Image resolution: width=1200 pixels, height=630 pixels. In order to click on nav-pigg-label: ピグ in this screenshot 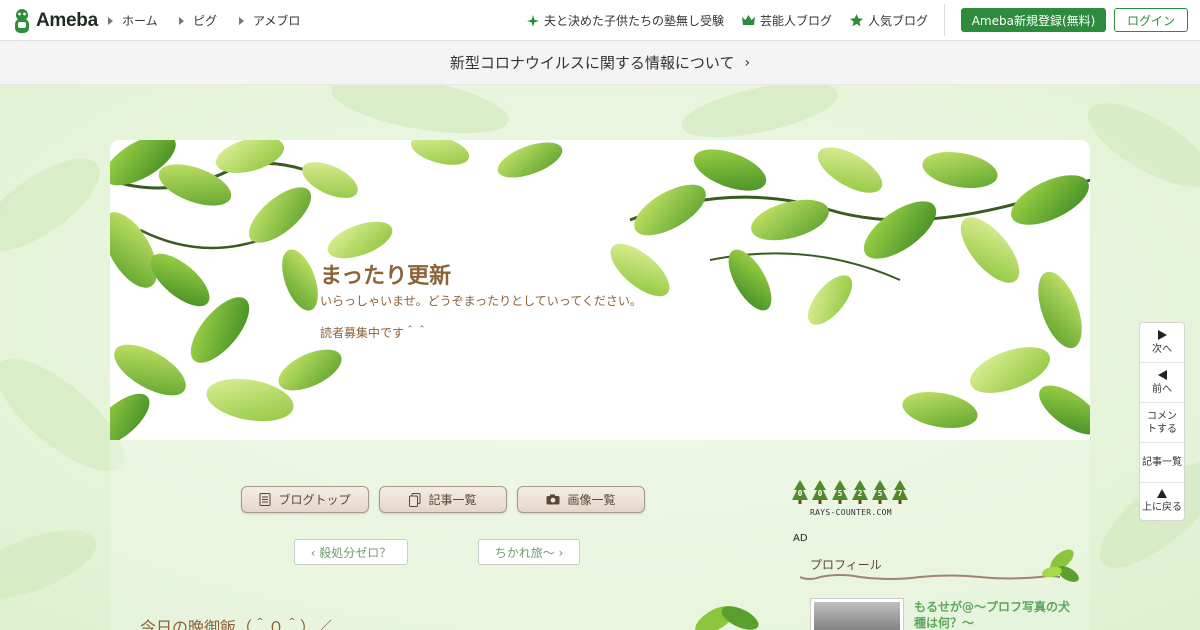, I will do `click(205, 21)`.